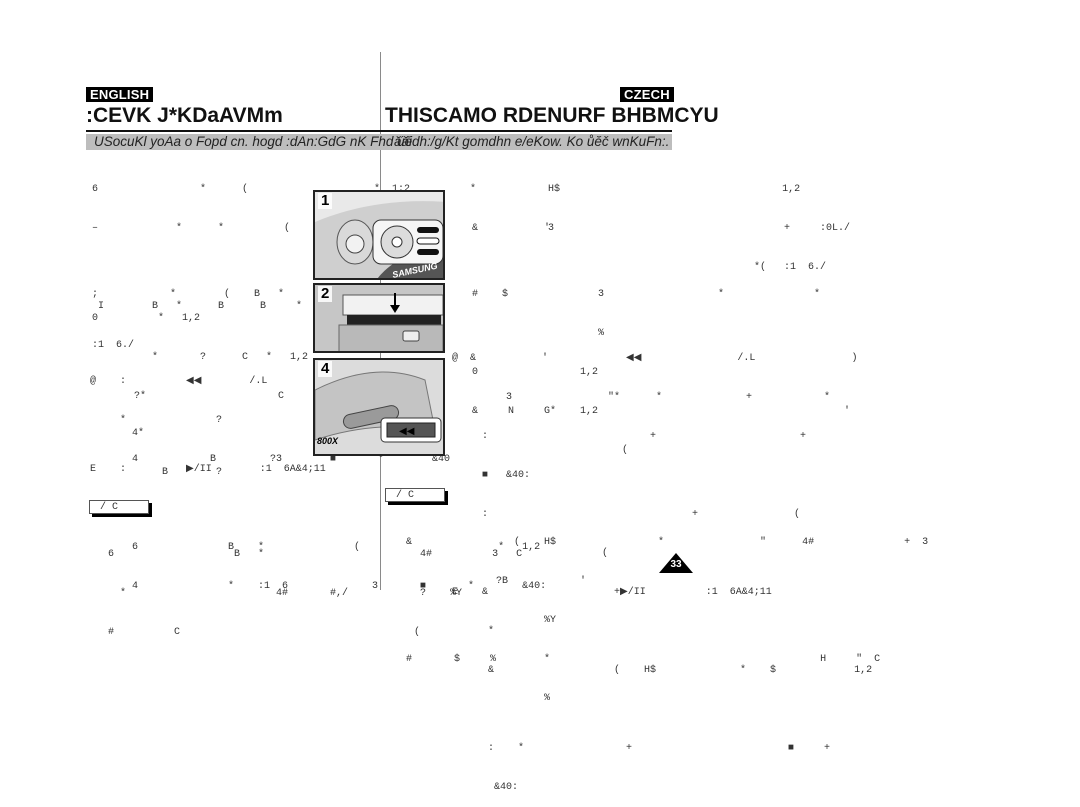  I want to click on rewind-glyph: ◀◀, so click(407, 431).